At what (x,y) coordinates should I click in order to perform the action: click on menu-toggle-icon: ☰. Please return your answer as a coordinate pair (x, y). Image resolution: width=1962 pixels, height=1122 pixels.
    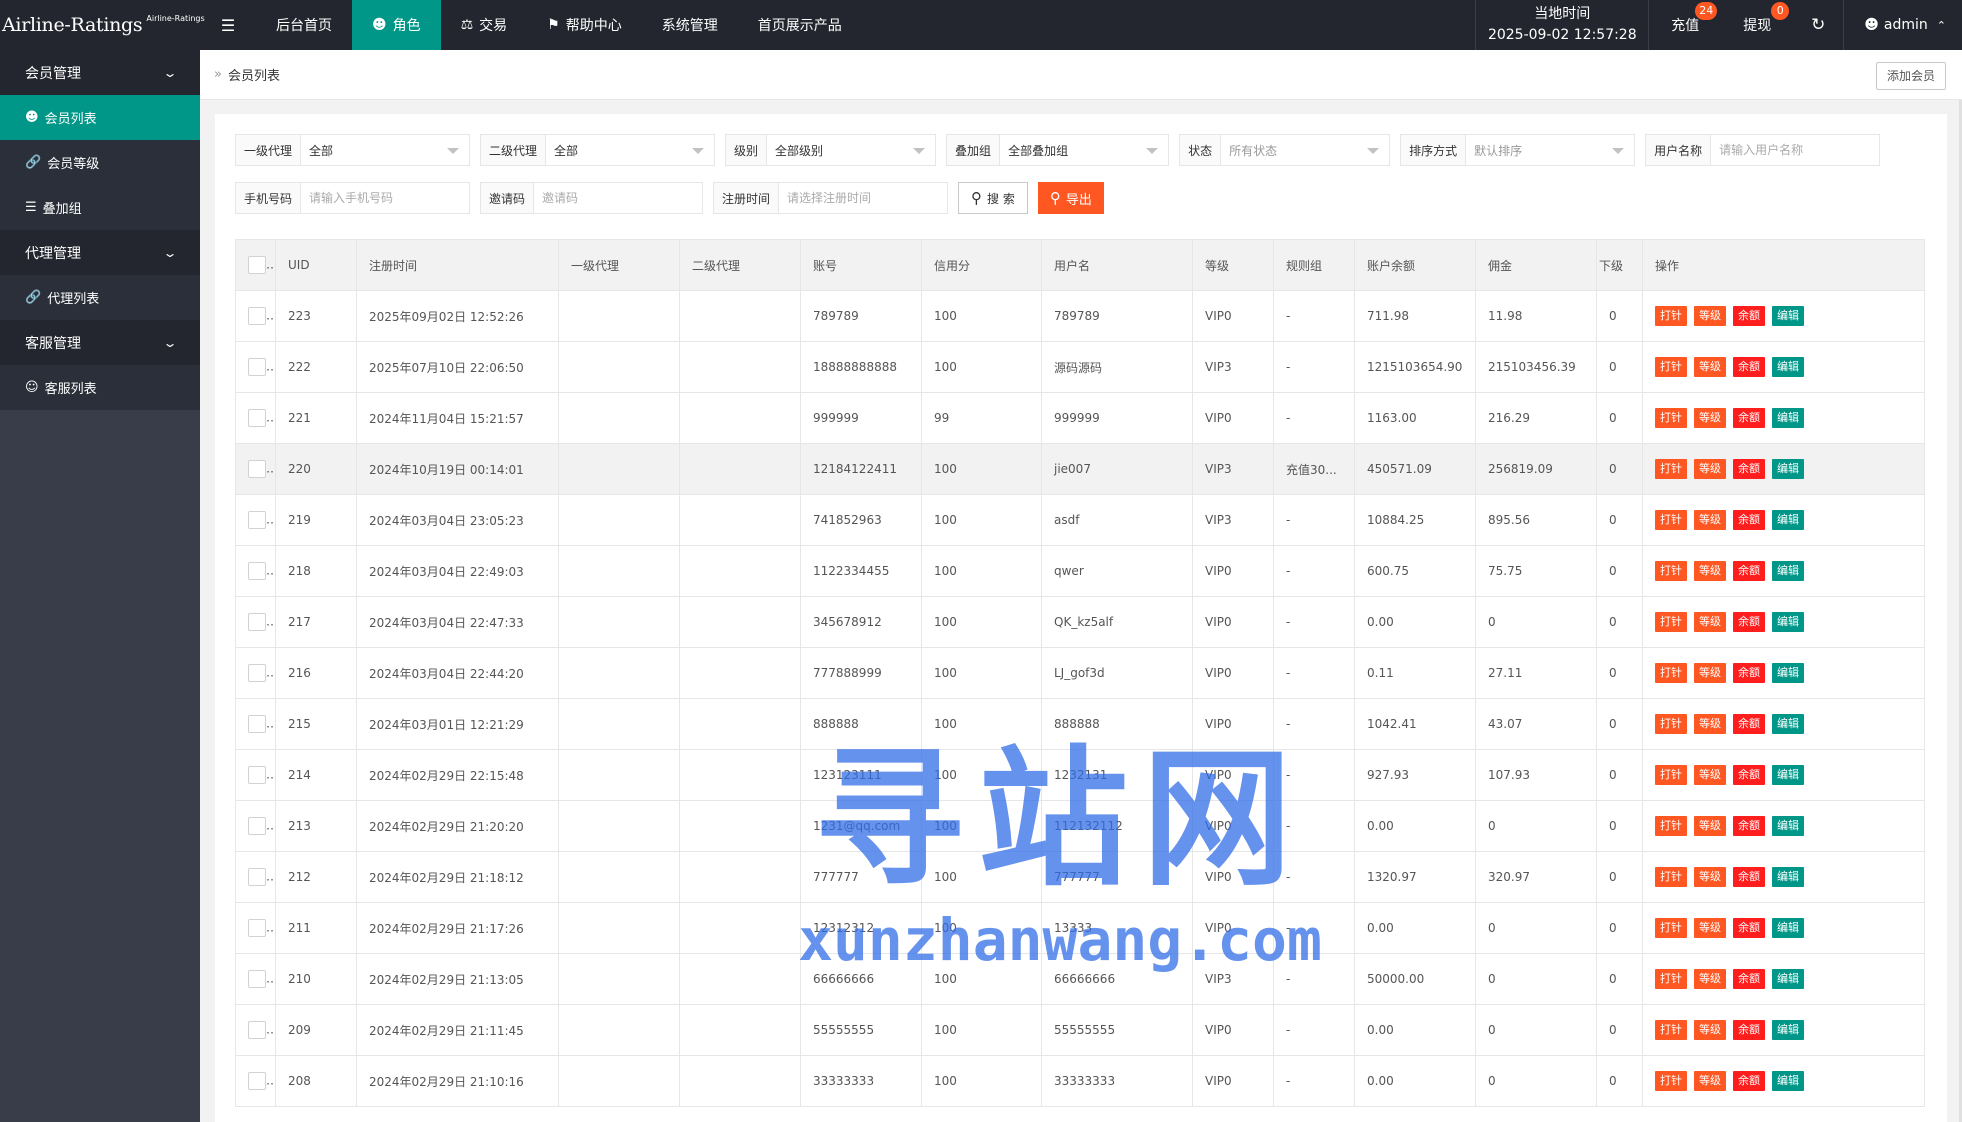
    Looking at the image, I should click on (228, 25).